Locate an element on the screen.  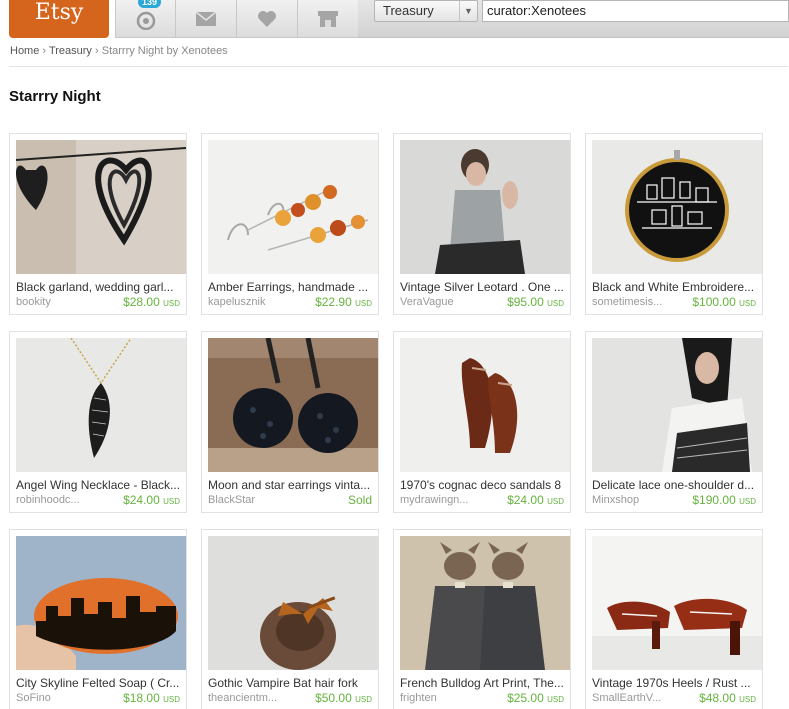
breadcrumb-home: Home is located at coordinates (24, 51).